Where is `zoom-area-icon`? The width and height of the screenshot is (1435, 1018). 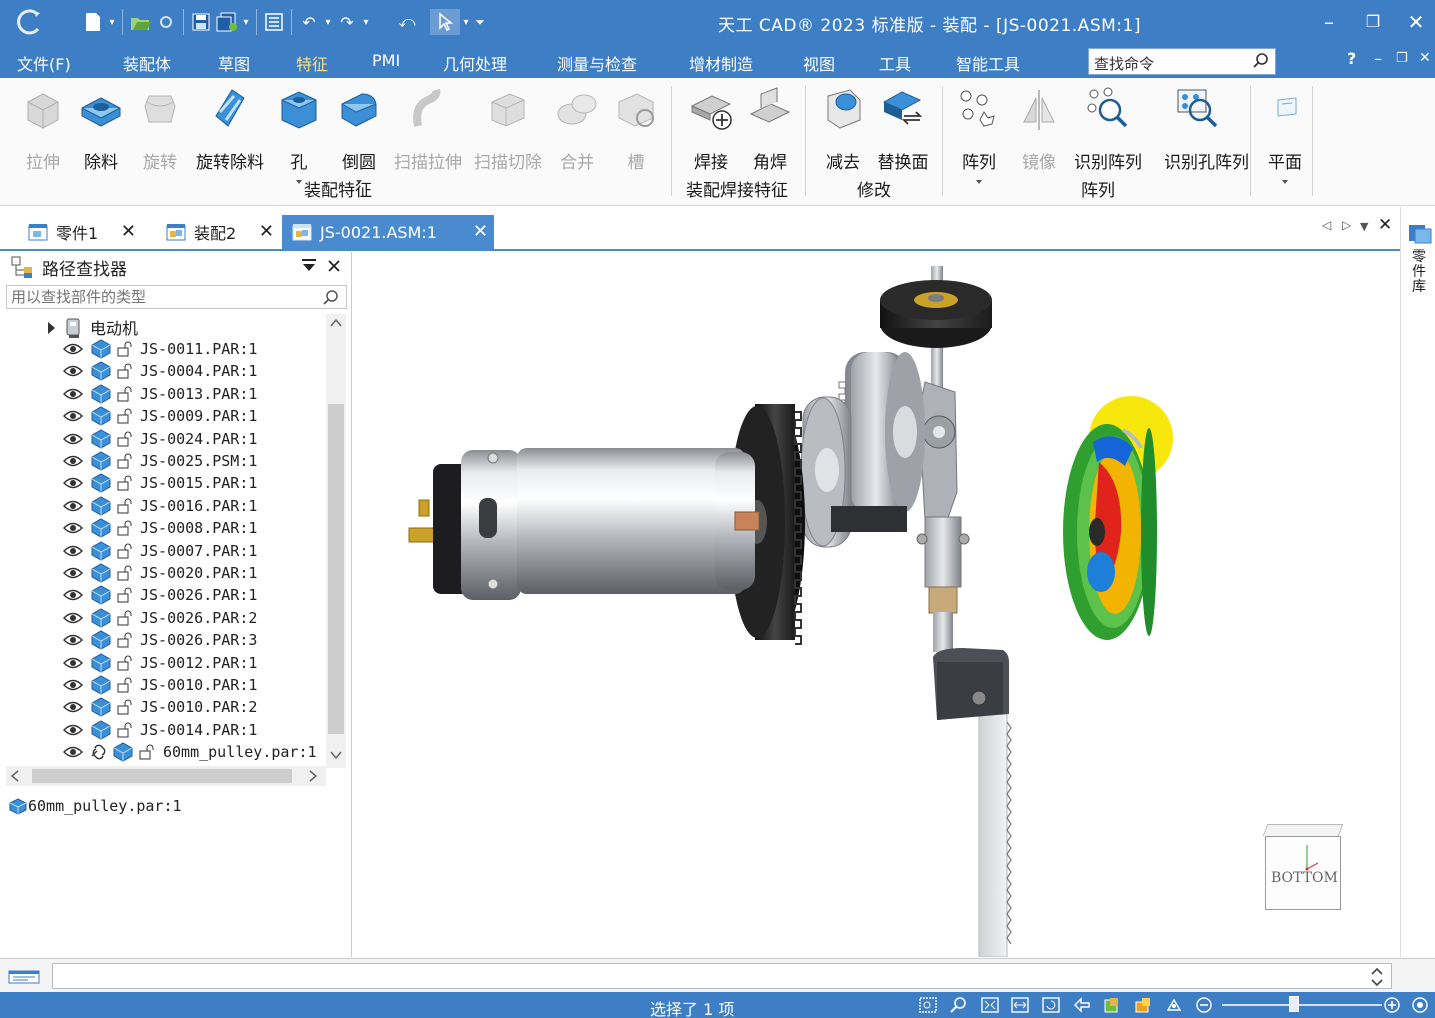
zoom-area-icon is located at coordinates (928, 1005).